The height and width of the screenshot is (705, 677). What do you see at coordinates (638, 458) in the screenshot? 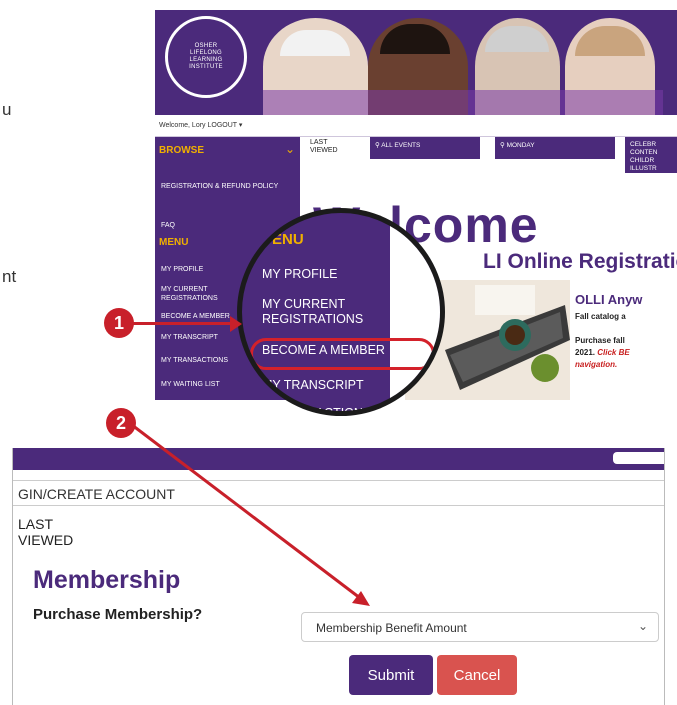
I see `nav-search-pill` at bounding box center [638, 458].